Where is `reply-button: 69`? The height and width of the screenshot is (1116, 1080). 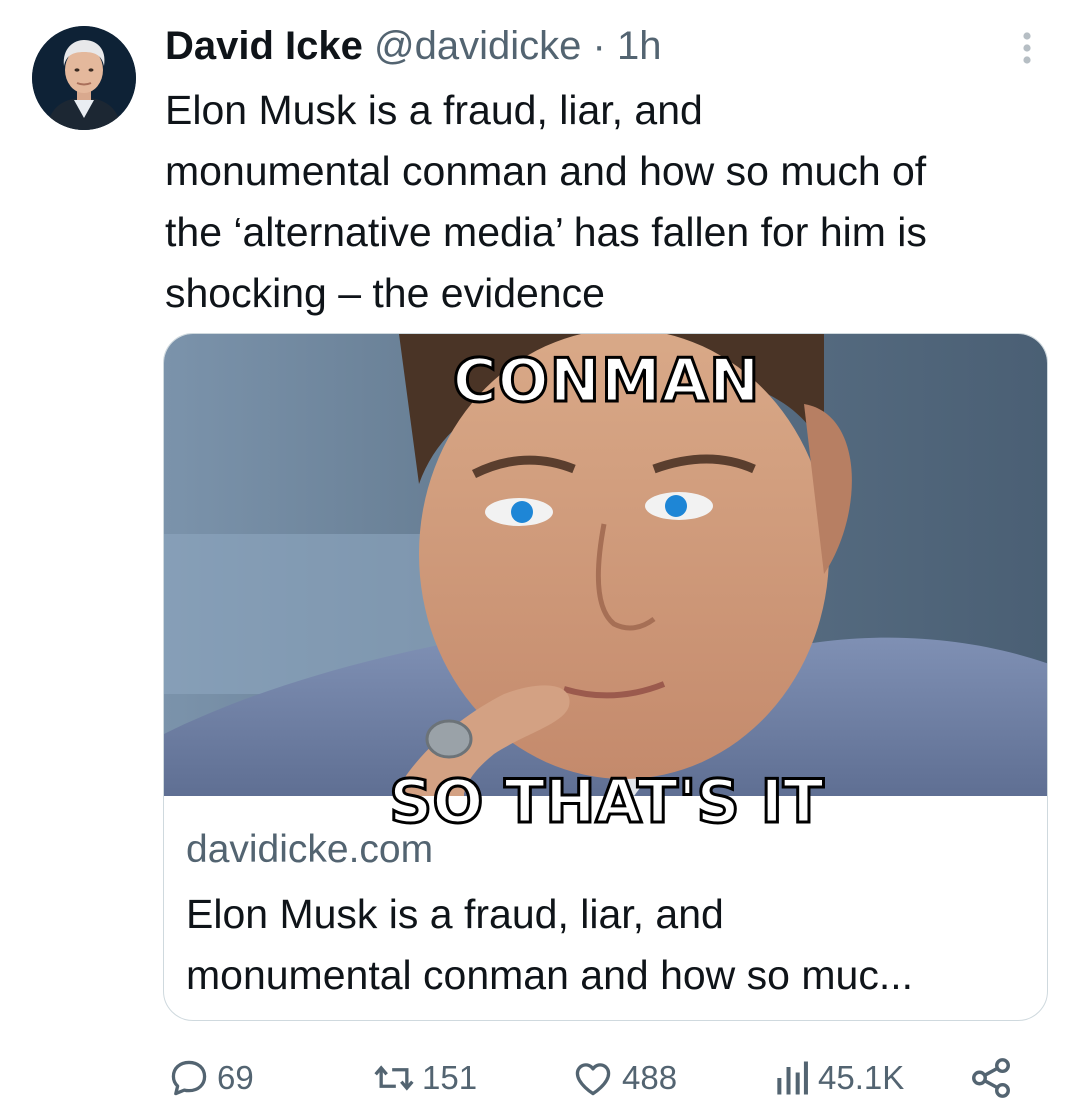 reply-button: 69 is located at coordinates (210, 1078).